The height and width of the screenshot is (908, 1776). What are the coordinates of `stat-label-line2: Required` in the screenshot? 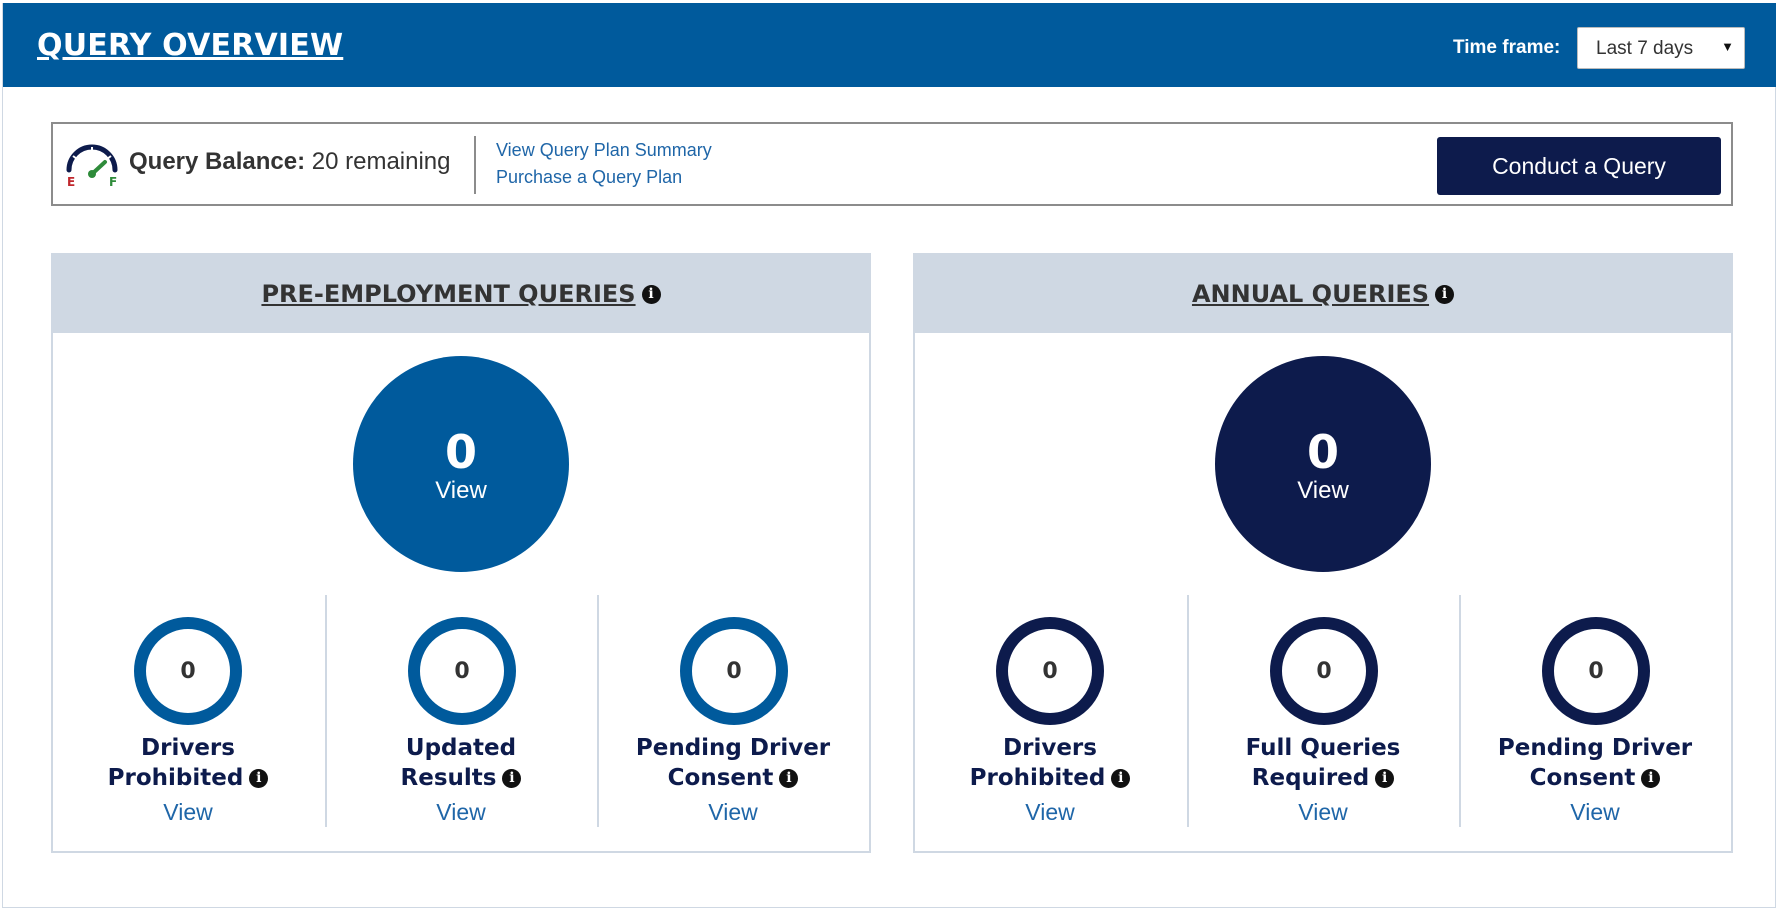 It's located at (1310, 778).